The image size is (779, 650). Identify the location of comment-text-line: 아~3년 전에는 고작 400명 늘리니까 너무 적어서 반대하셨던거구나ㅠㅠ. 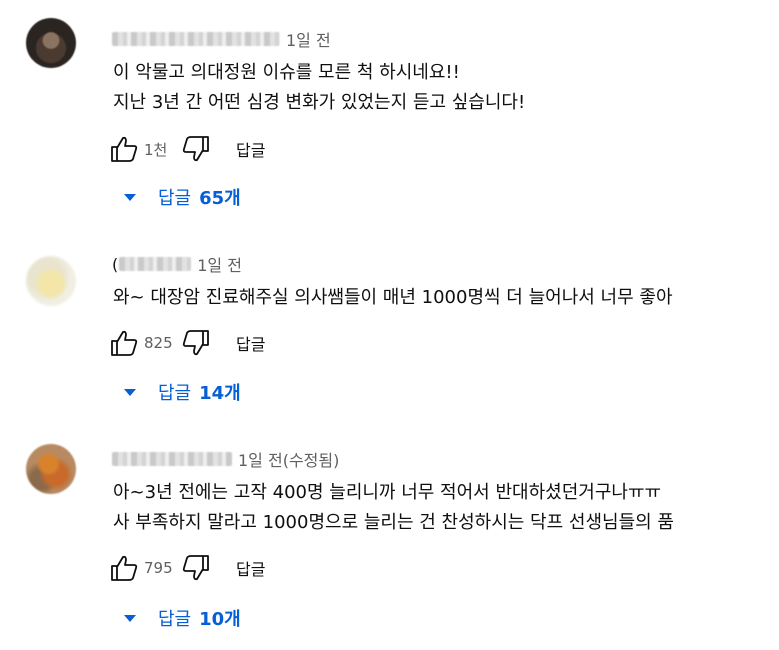
(387, 492).